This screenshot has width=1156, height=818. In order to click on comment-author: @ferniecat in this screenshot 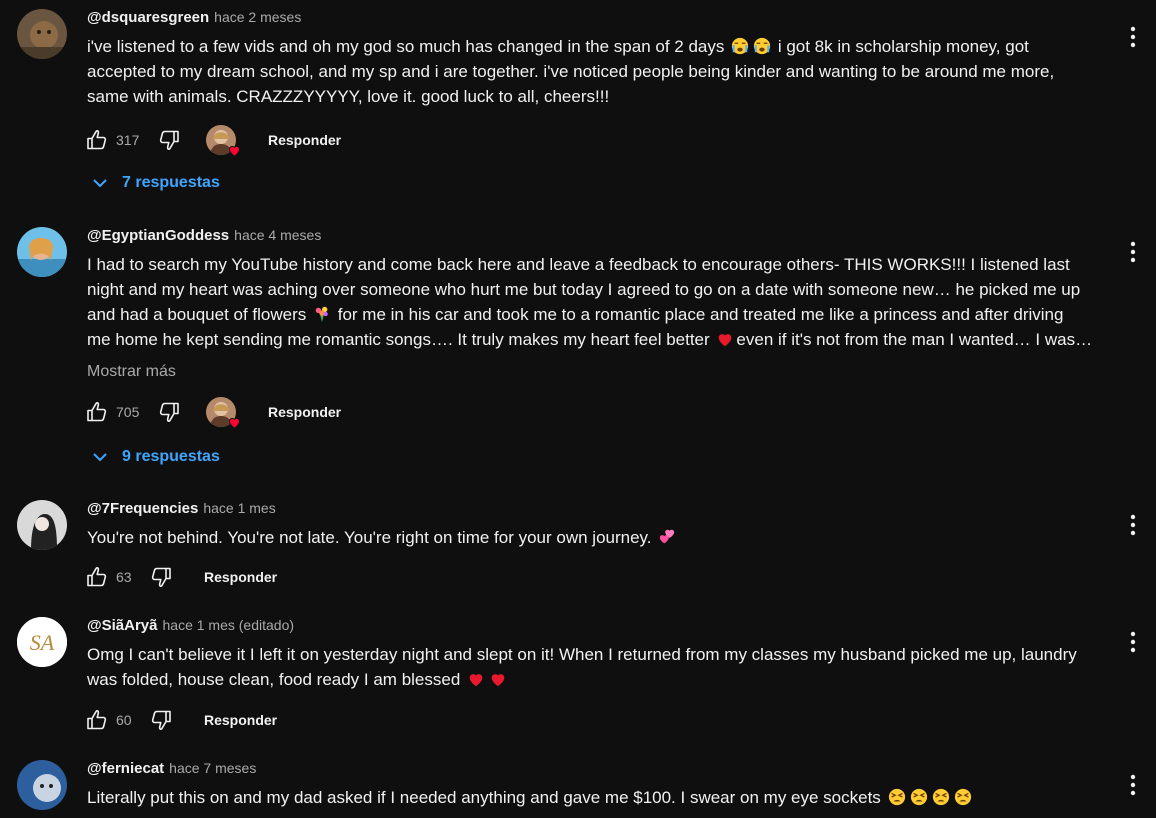, I will do `click(125, 768)`.